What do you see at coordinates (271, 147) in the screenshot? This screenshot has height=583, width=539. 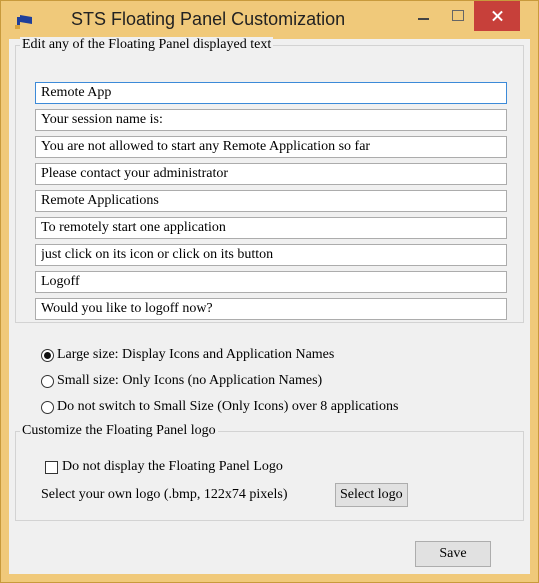 I see `text-field-not-allowed` at bounding box center [271, 147].